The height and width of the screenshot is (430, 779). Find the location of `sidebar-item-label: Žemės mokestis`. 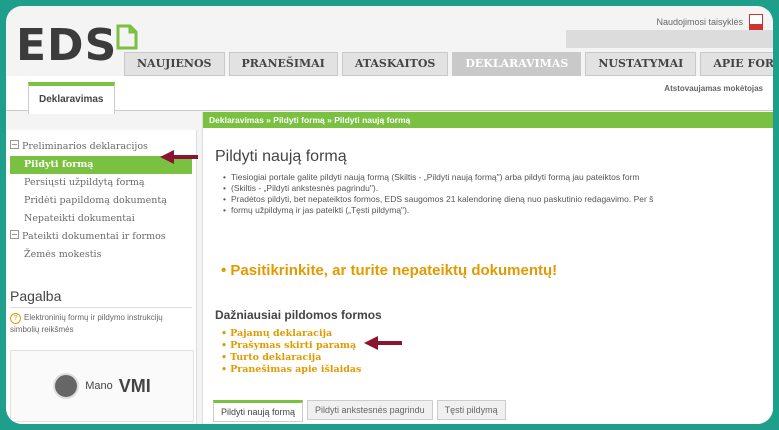

sidebar-item-label: Žemės mokestis is located at coordinates (63, 254).